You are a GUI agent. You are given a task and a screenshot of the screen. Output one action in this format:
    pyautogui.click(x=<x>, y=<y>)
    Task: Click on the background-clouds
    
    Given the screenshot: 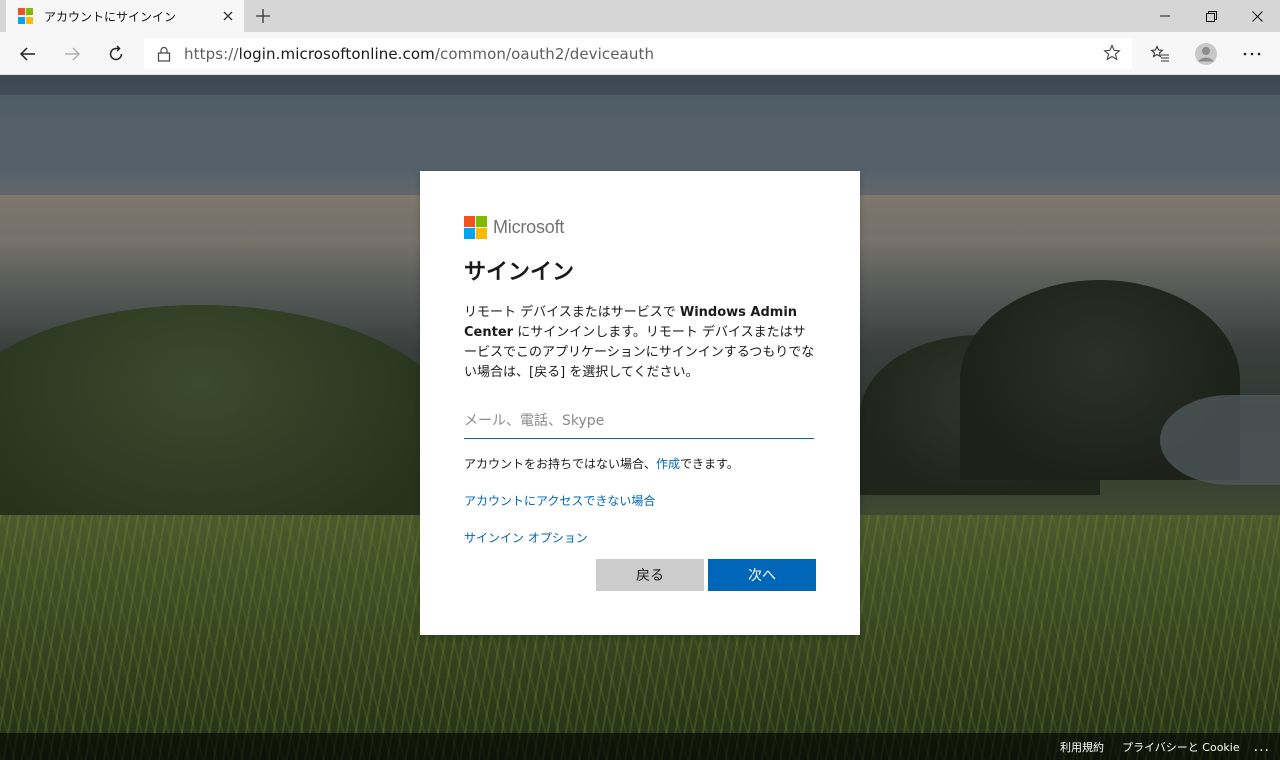 What is the action you would take?
    pyautogui.click(x=640, y=130)
    